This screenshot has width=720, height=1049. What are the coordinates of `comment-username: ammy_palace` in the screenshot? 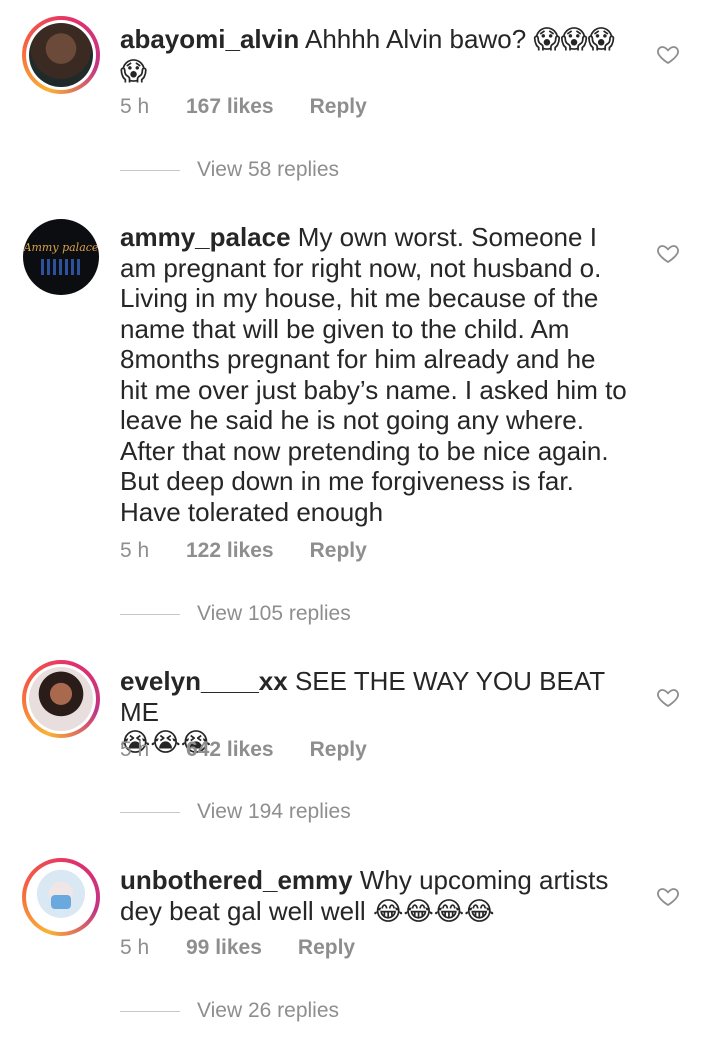 It's located at (205, 237).